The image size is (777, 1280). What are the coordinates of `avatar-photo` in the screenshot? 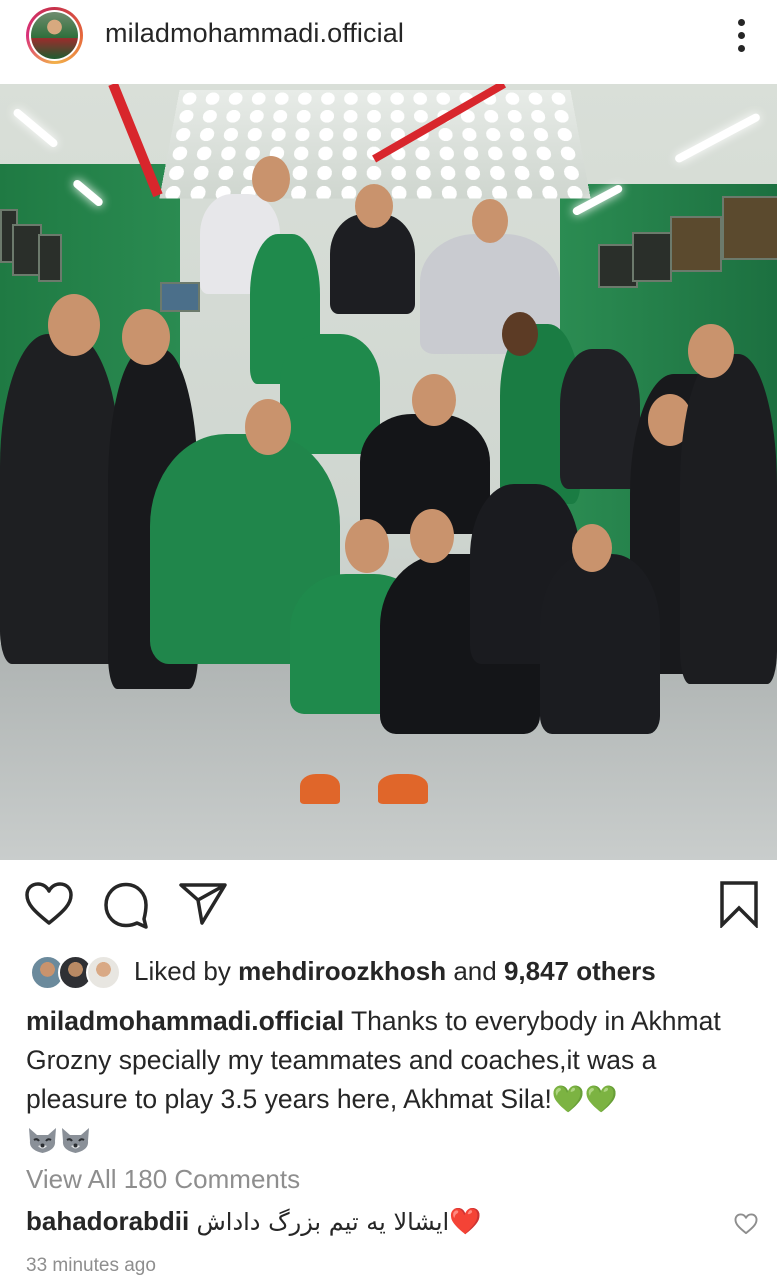 It's located at (54, 35).